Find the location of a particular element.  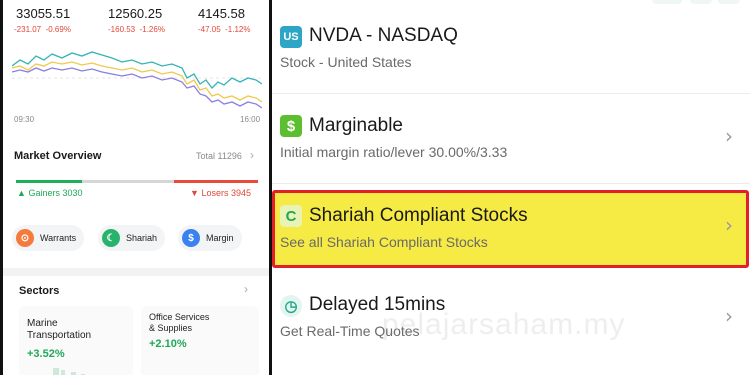

chart-time-start: 09:30 is located at coordinates (24, 119).